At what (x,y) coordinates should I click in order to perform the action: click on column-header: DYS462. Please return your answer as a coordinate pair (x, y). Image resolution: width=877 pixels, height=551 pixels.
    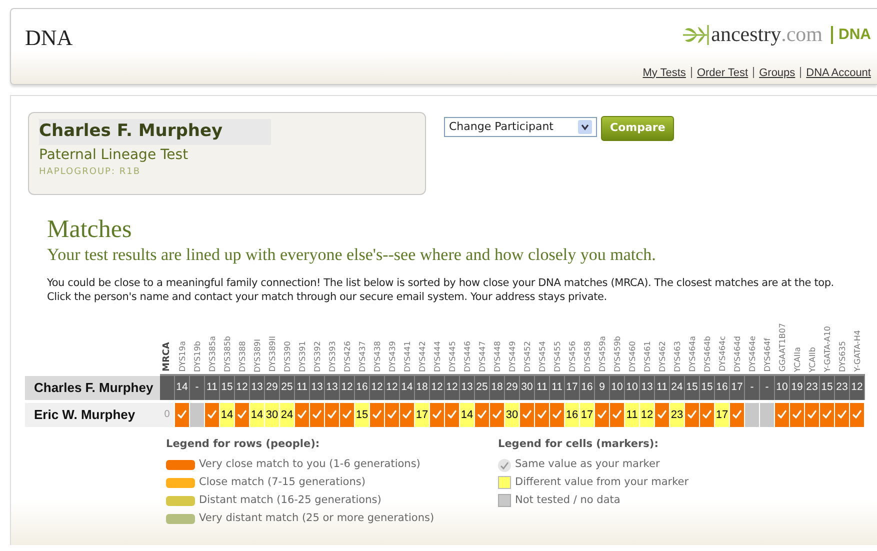
    Looking at the image, I should click on (662, 356).